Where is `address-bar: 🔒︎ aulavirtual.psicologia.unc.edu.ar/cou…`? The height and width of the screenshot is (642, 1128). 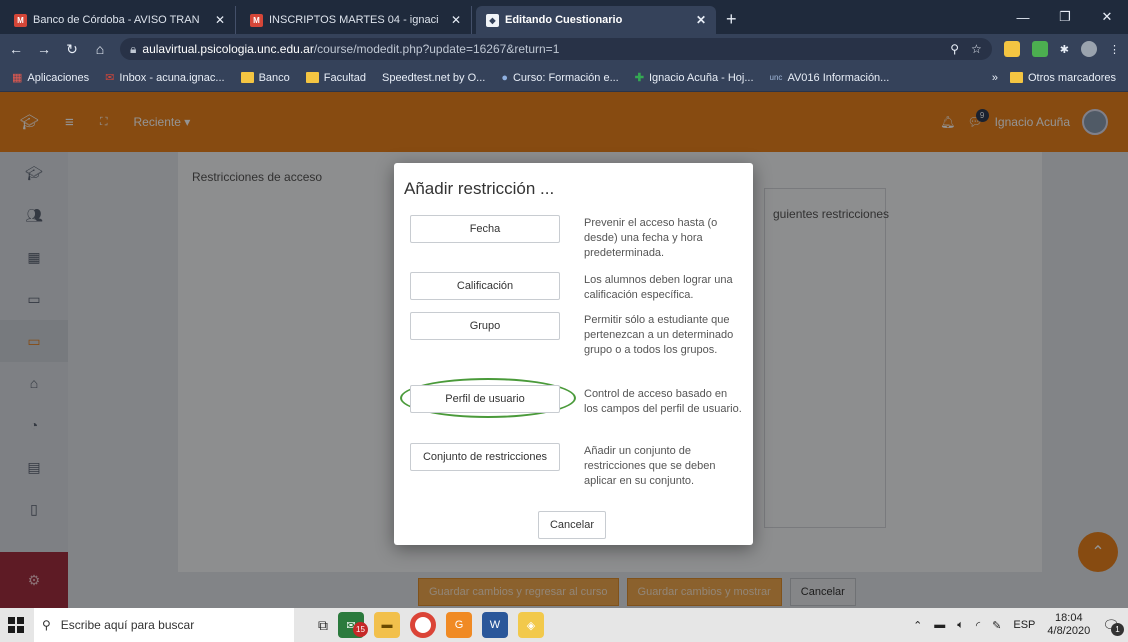 address-bar: 🔒︎ aulavirtual.psicologia.unc.edu.ar/cou… is located at coordinates (556, 49).